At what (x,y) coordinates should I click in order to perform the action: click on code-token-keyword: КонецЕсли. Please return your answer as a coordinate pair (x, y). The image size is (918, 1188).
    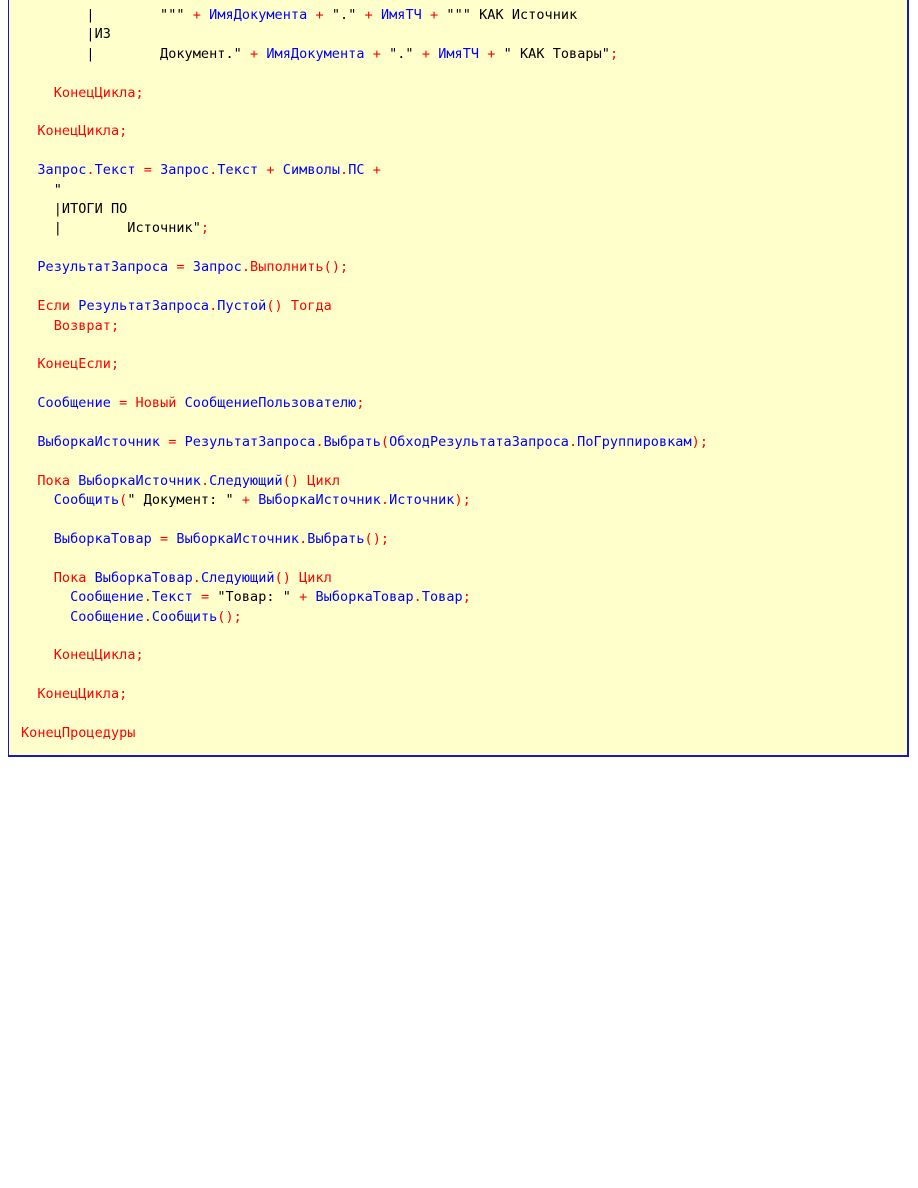
    Looking at the image, I should click on (74, 364).